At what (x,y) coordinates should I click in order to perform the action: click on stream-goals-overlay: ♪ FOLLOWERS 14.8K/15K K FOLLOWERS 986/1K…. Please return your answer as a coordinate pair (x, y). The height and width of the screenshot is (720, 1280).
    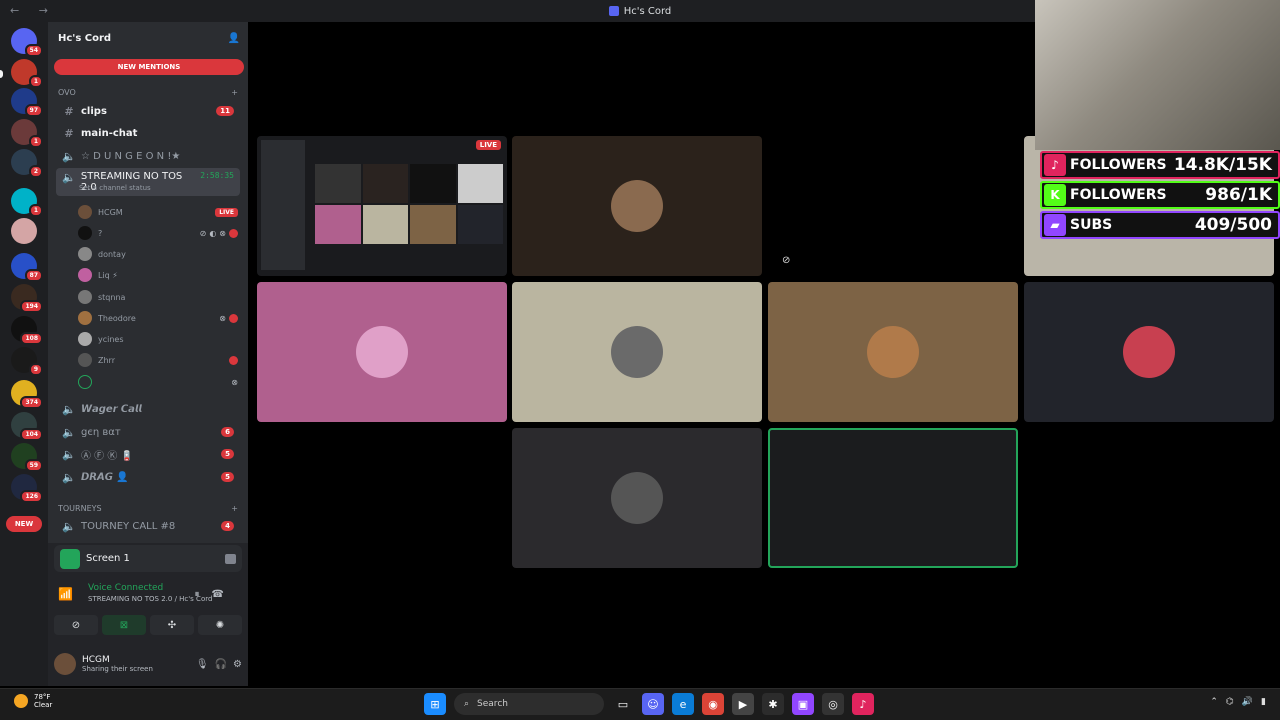
    Looking at the image, I should click on (1160, 196).